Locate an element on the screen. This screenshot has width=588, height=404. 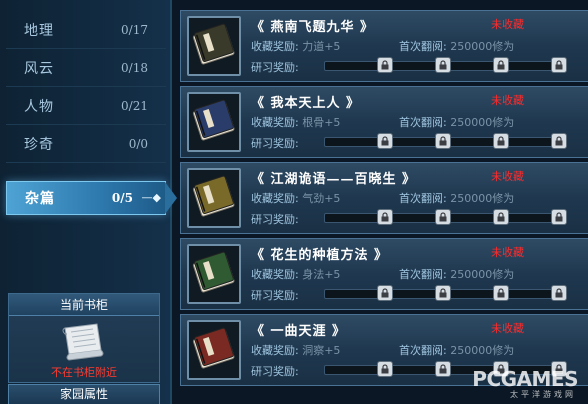
collect-reward: 收藏奖励: 身法+5 is located at coordinates (295, 274).